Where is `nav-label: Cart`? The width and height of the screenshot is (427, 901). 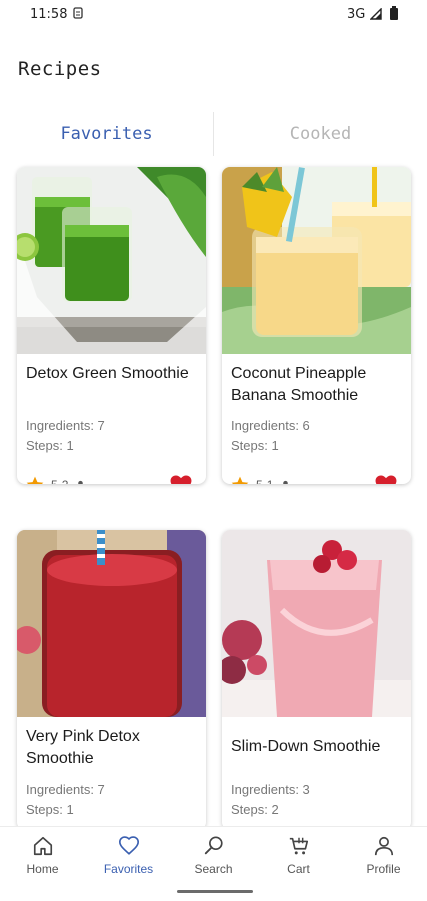 nav-label: Cart is located at coordinates (298, 869).